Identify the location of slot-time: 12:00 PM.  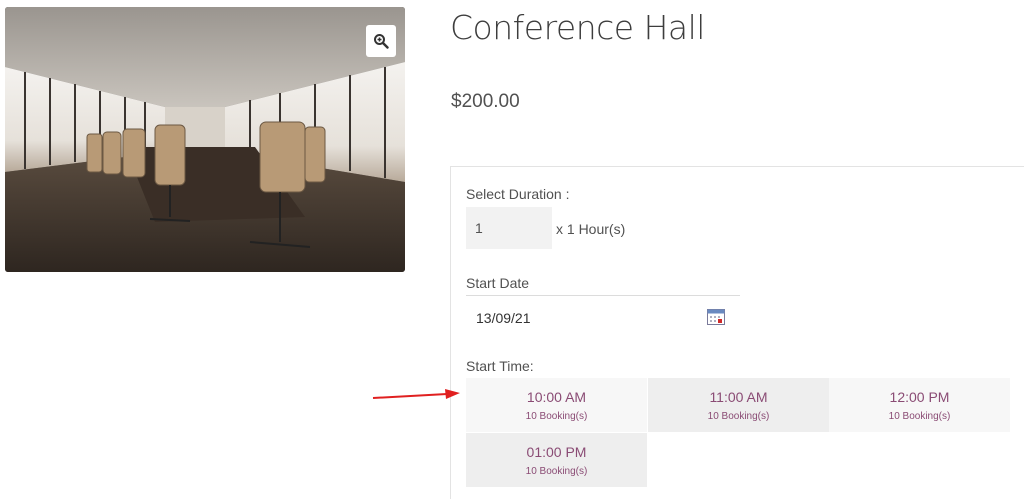
(919, 397).